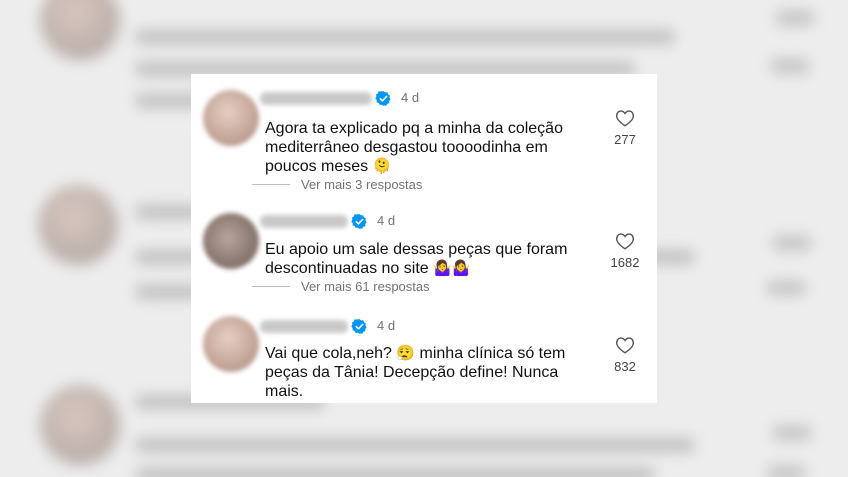  What do you see at coordinates (452, 268) in the screenshot?
I see `shrug-emoji: 🤷‍♀️🤷‍♀️` at bounding box center [452, 268].